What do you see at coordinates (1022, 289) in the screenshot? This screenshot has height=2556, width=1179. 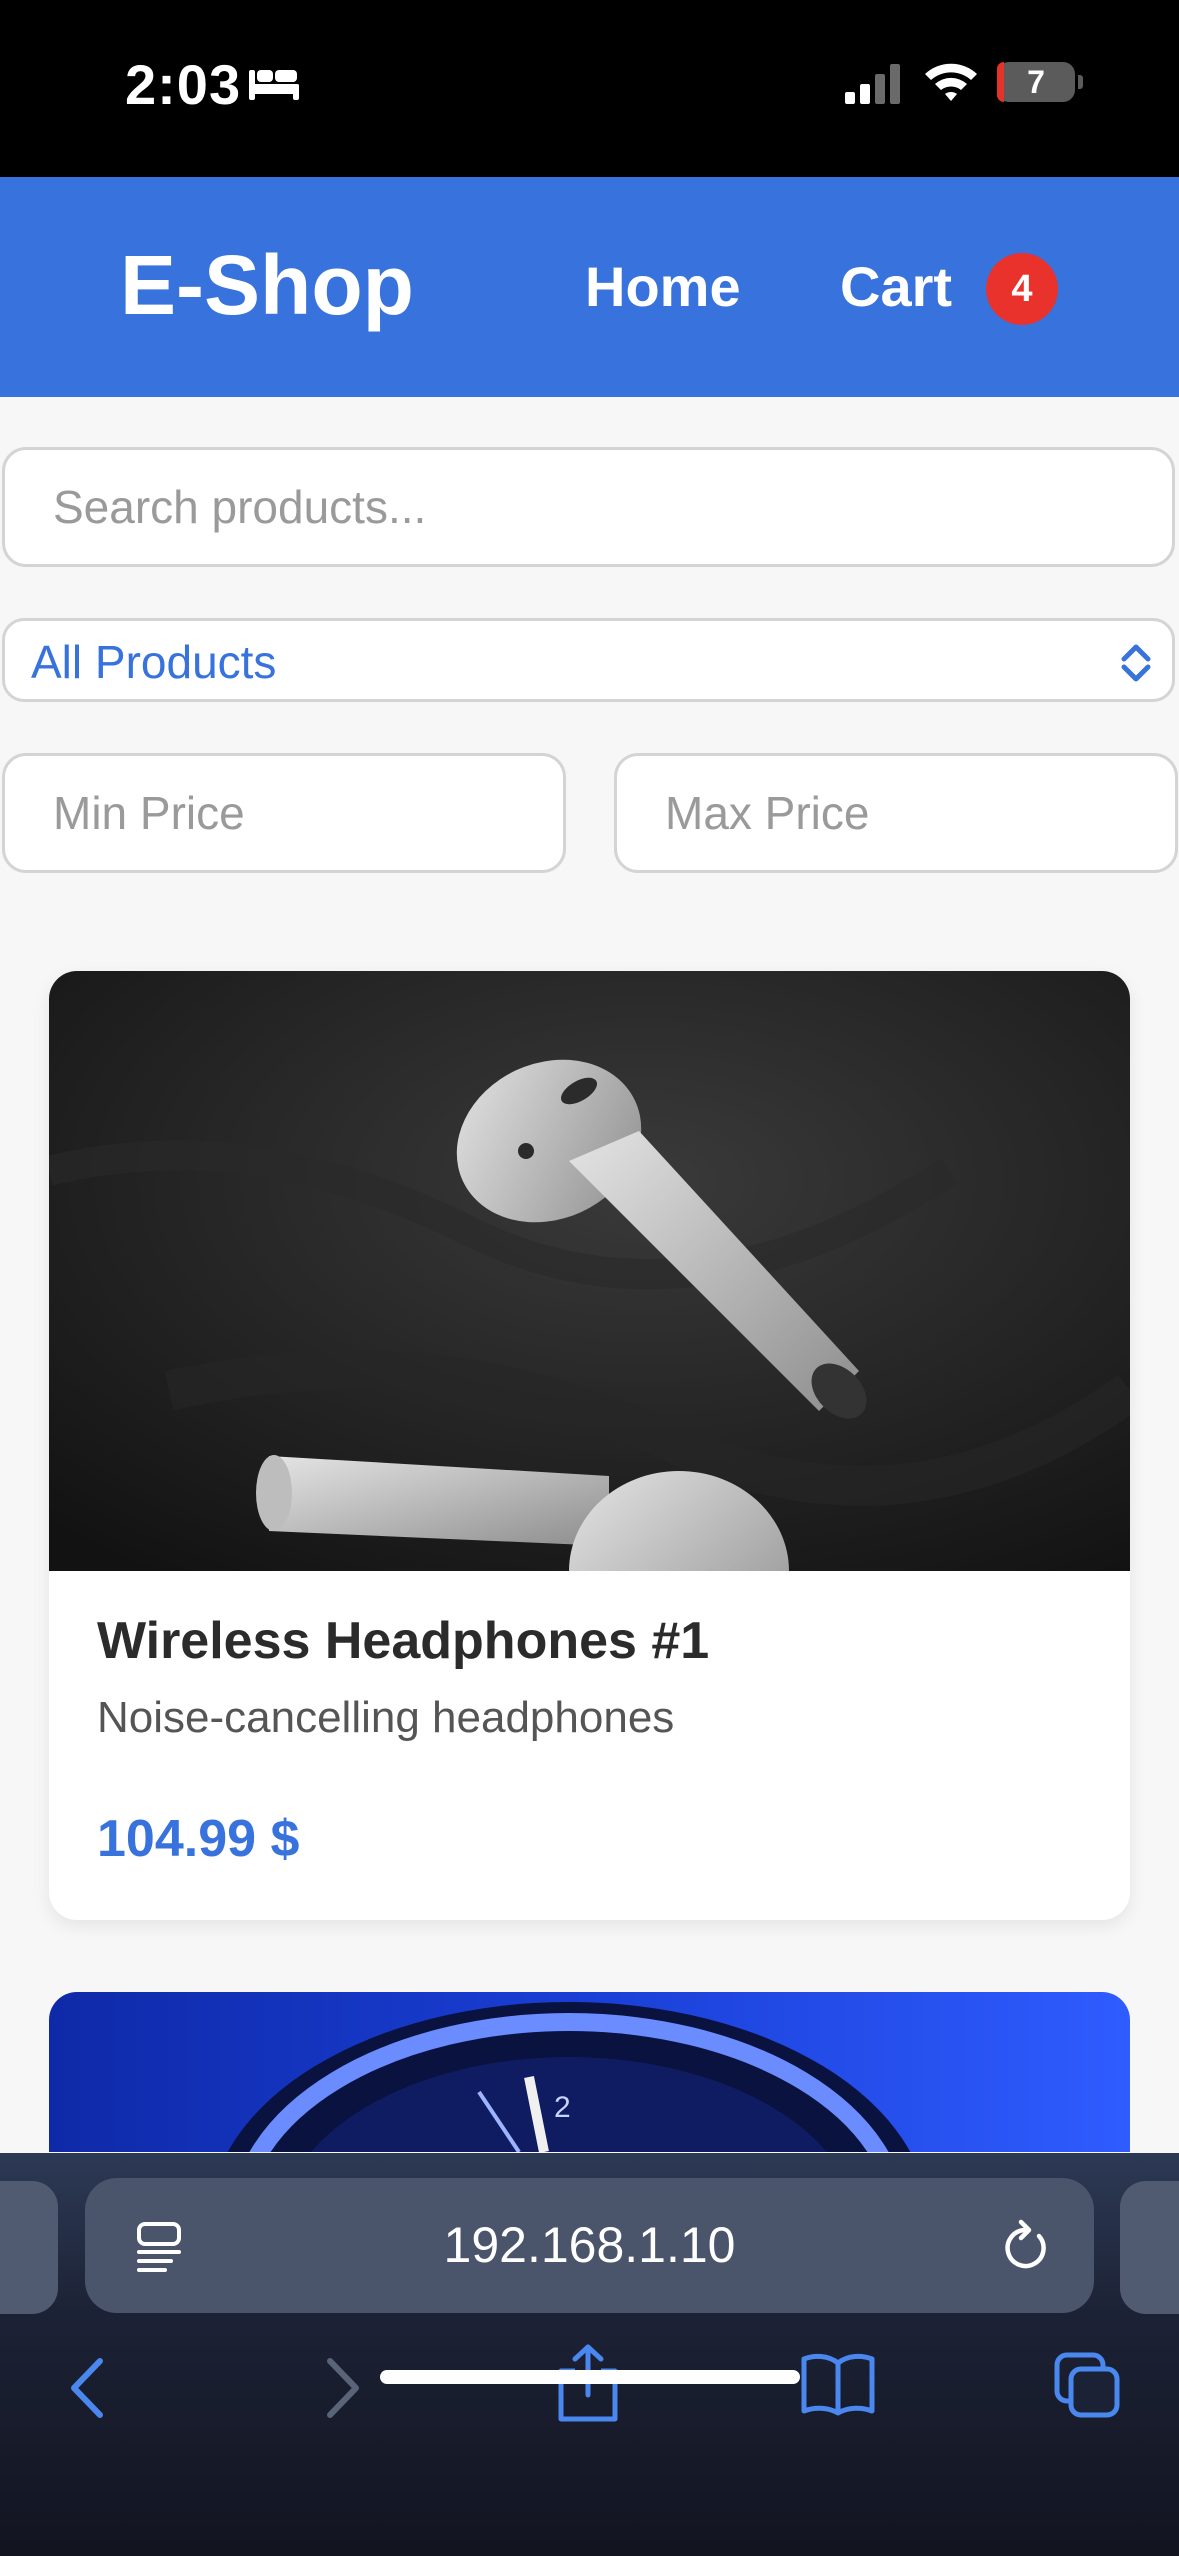 I see `cart-count-badge: 4` at bounding box center [1022, 289].